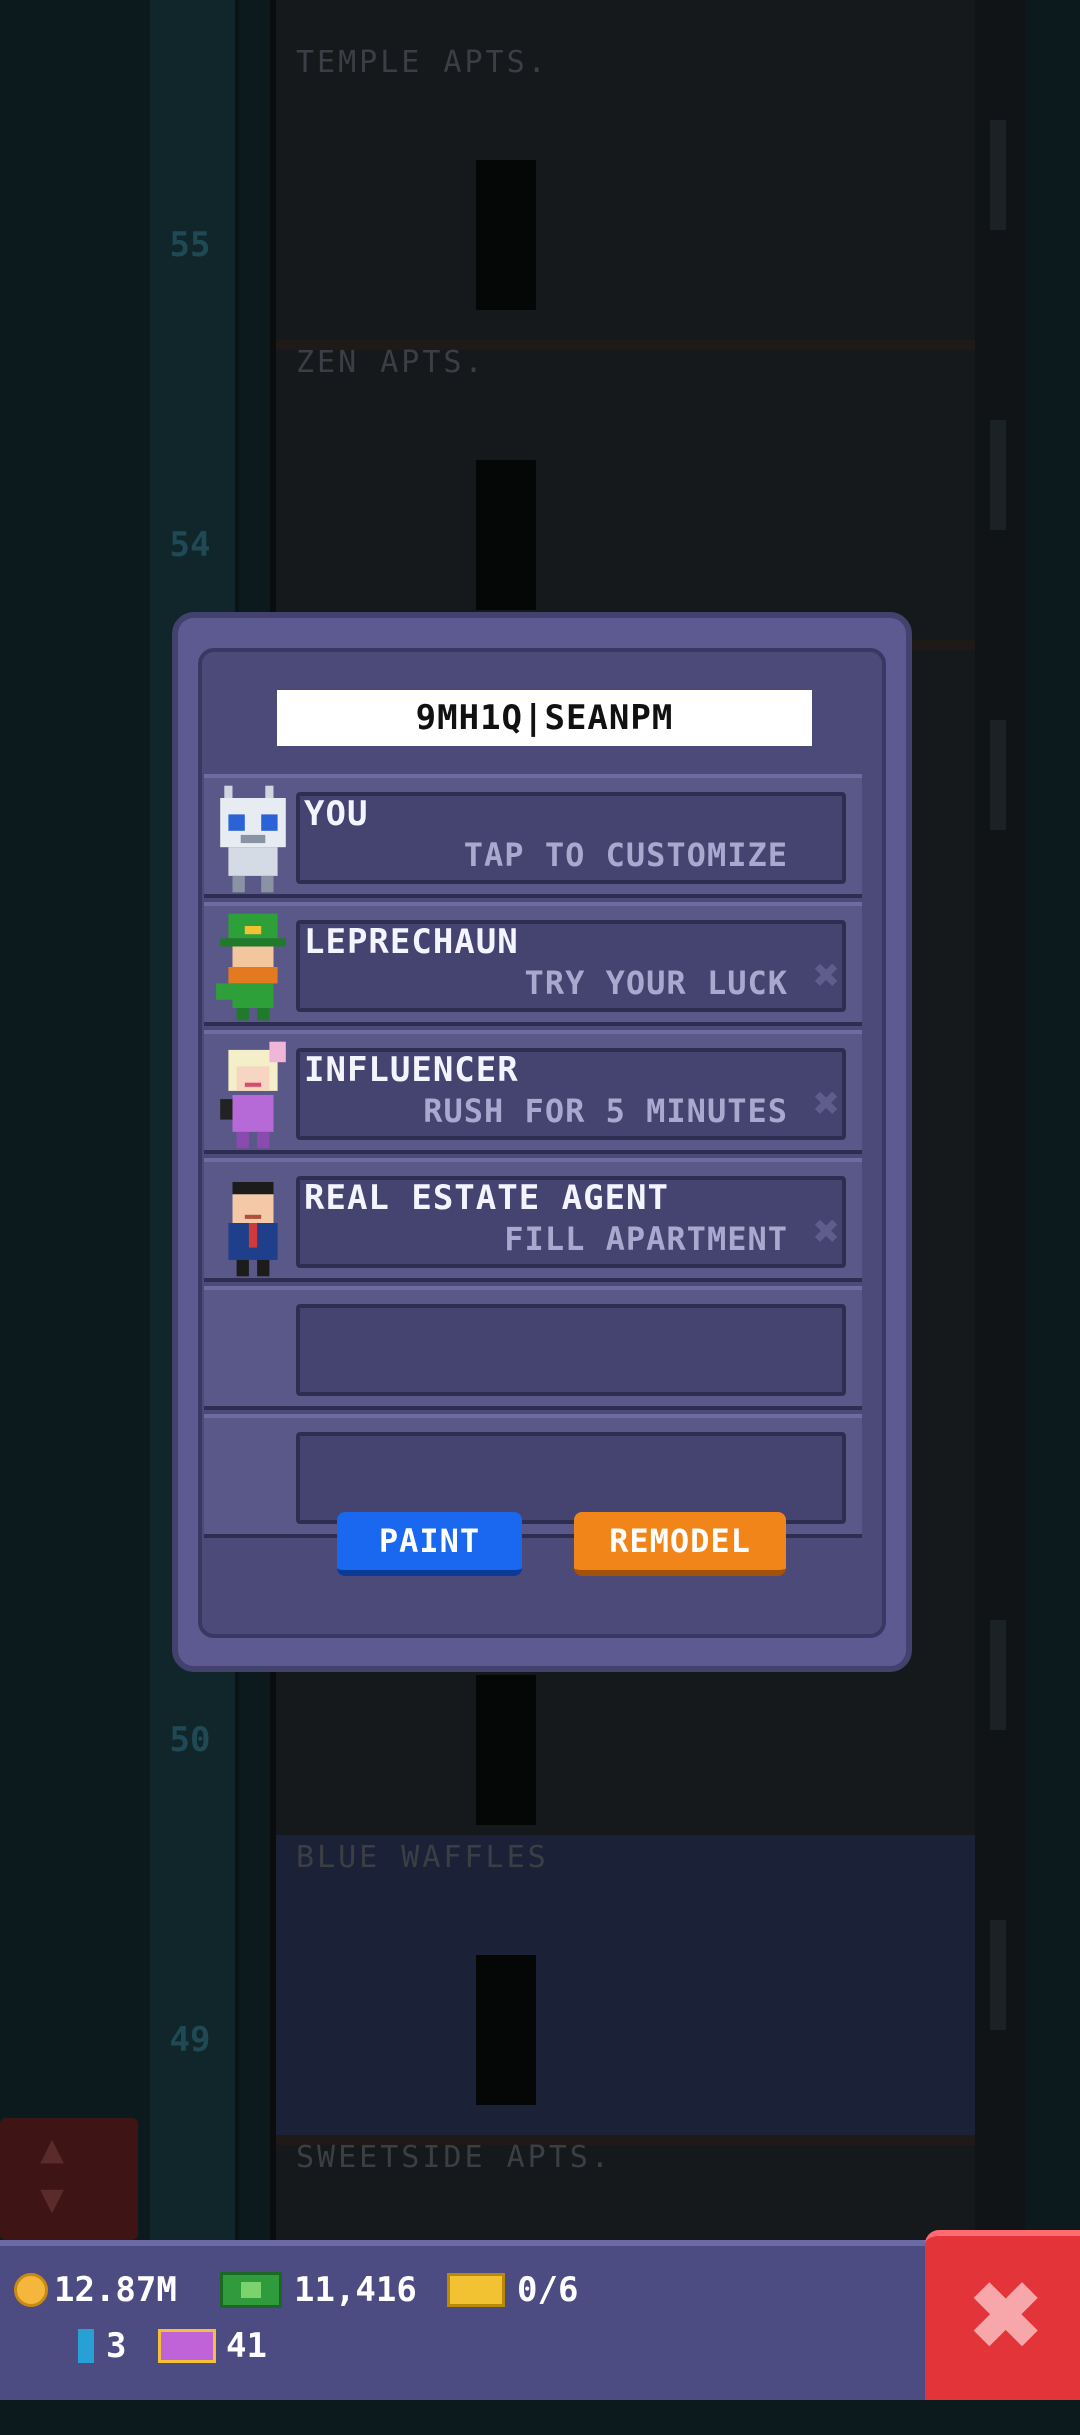 This screenshot has height=2435, width=1080. I want to click on floor-name-input, so click(544, 718).